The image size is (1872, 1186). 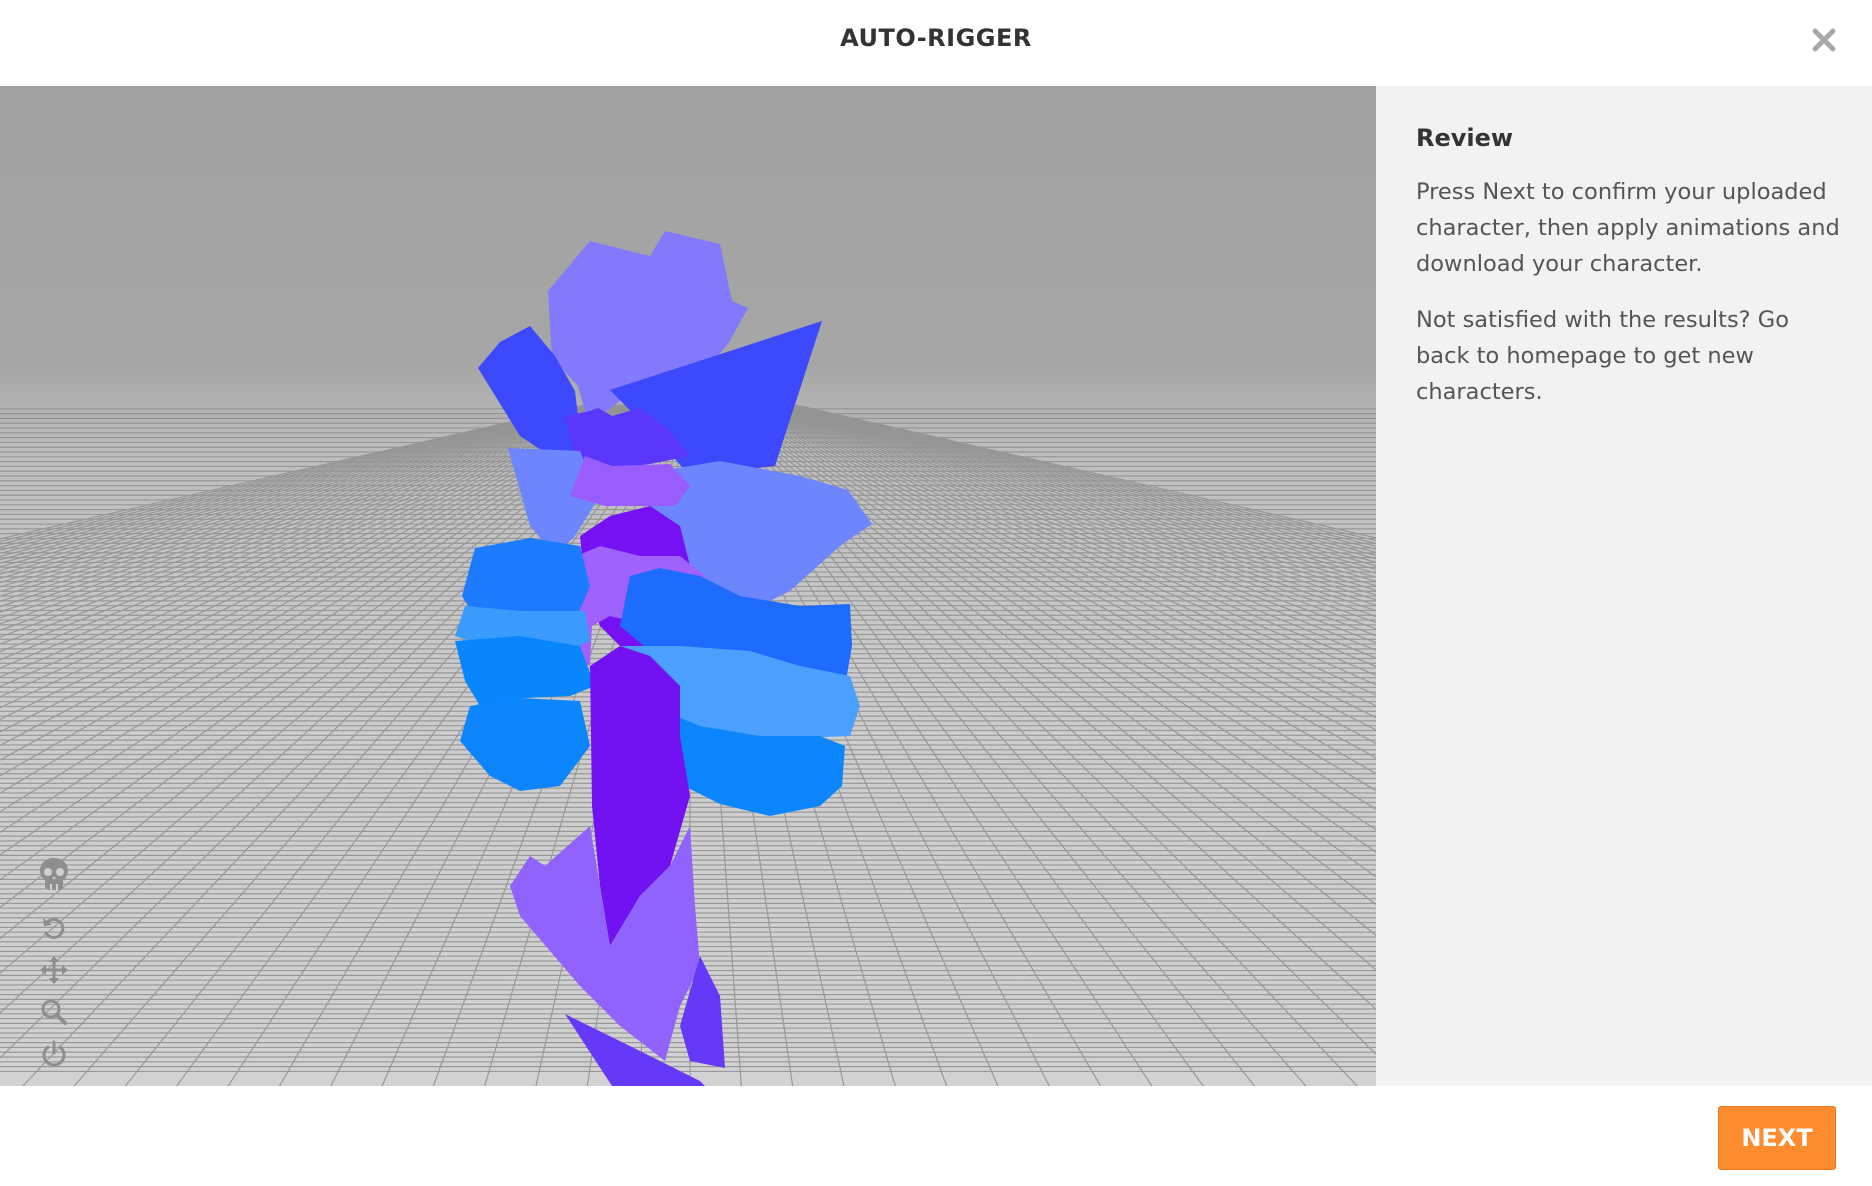 I want to click on footer: NEXT, so click(x=936, y=1136).